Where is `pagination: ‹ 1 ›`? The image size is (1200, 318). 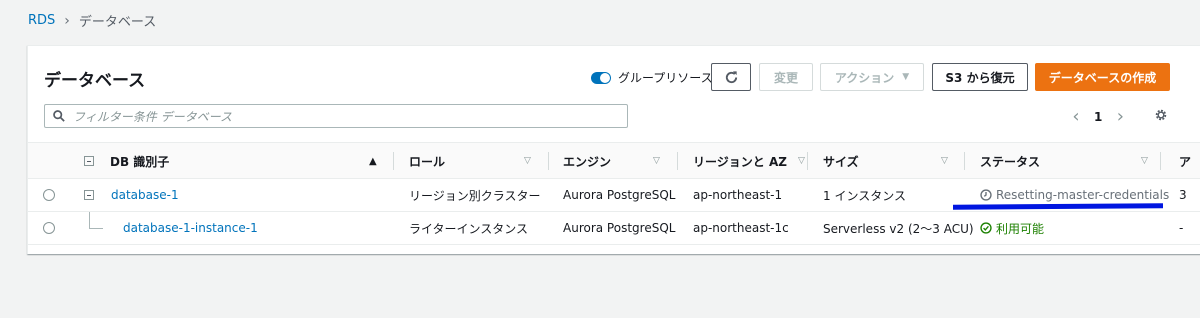 pagination: ‹ 1 › is located at coordinates (1098, 116).